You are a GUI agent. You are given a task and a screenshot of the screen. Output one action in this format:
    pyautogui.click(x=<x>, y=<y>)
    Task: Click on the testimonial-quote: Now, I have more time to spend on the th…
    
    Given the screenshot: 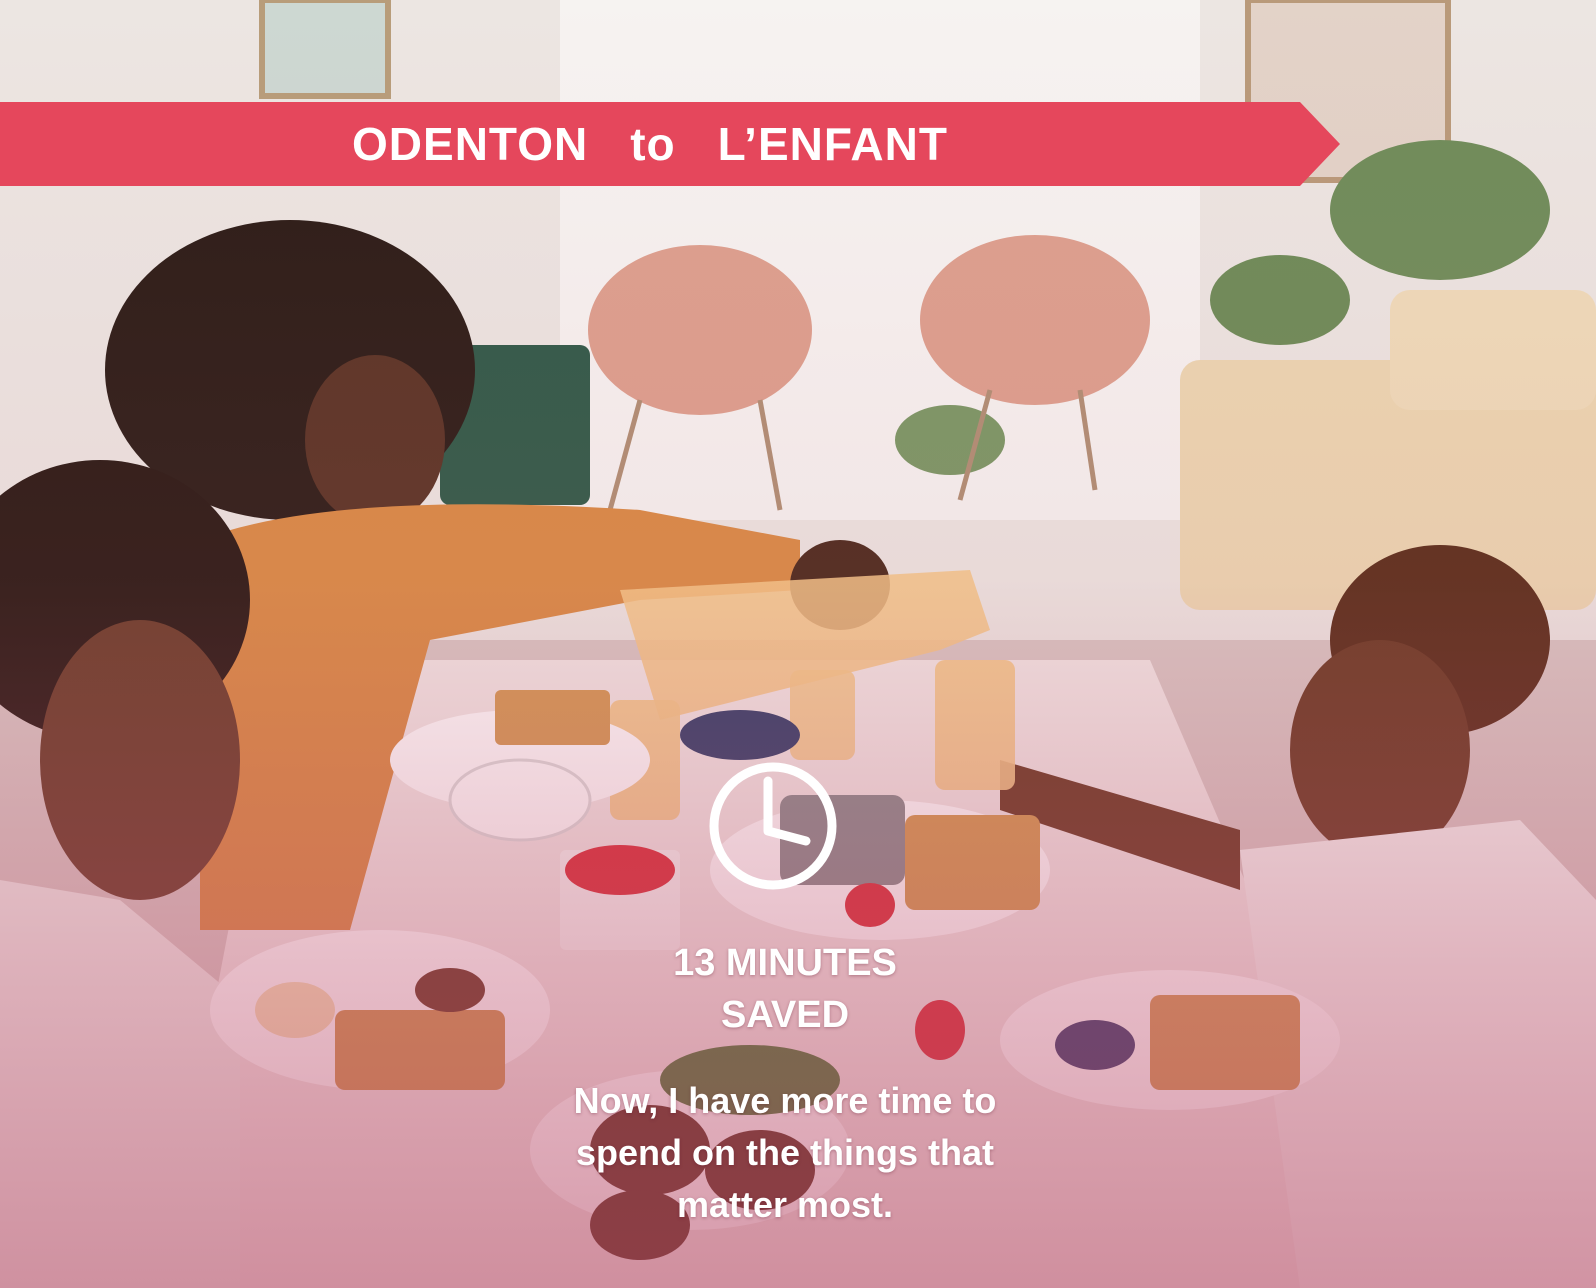 What is the action you would take?
    pyautogui.click(x=785, y=1153)
    